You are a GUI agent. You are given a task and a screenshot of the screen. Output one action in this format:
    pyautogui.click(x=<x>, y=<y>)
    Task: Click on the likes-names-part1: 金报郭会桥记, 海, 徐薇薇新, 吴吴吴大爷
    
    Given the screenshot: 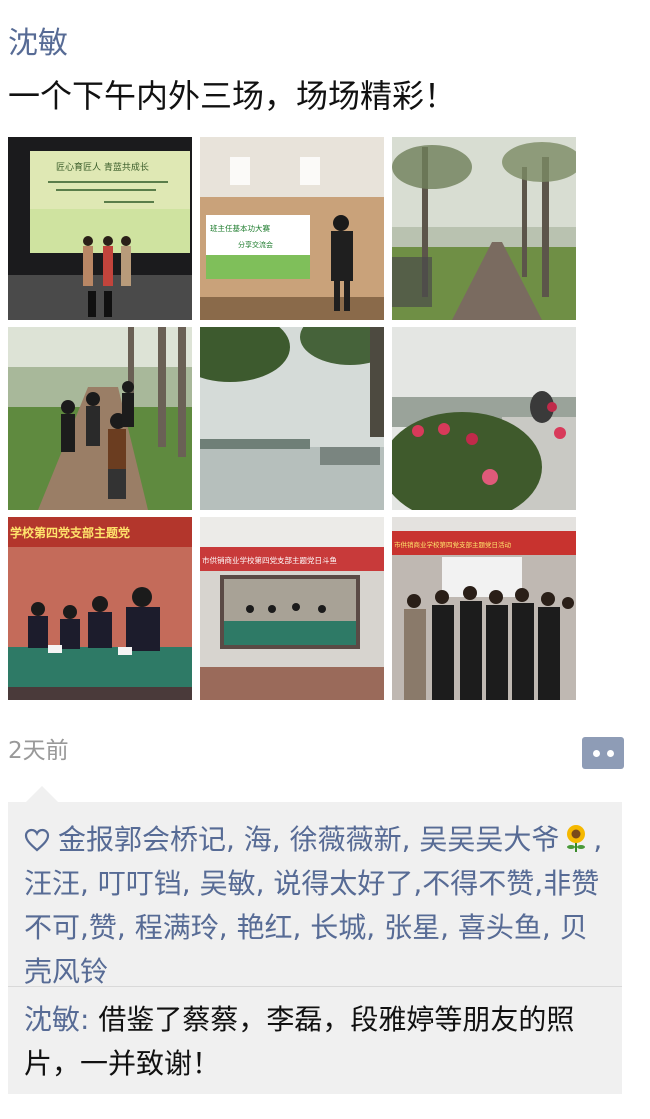 What is the action you would take?
    pyautogui.click(x=308, y=839)
    